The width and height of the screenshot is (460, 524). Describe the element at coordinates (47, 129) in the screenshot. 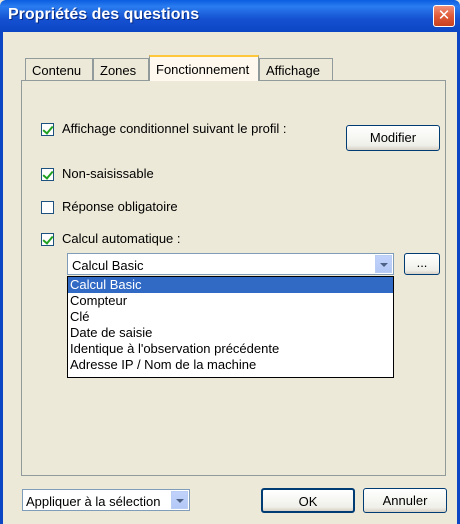

I see `conditional-display-checkbox` at that location.